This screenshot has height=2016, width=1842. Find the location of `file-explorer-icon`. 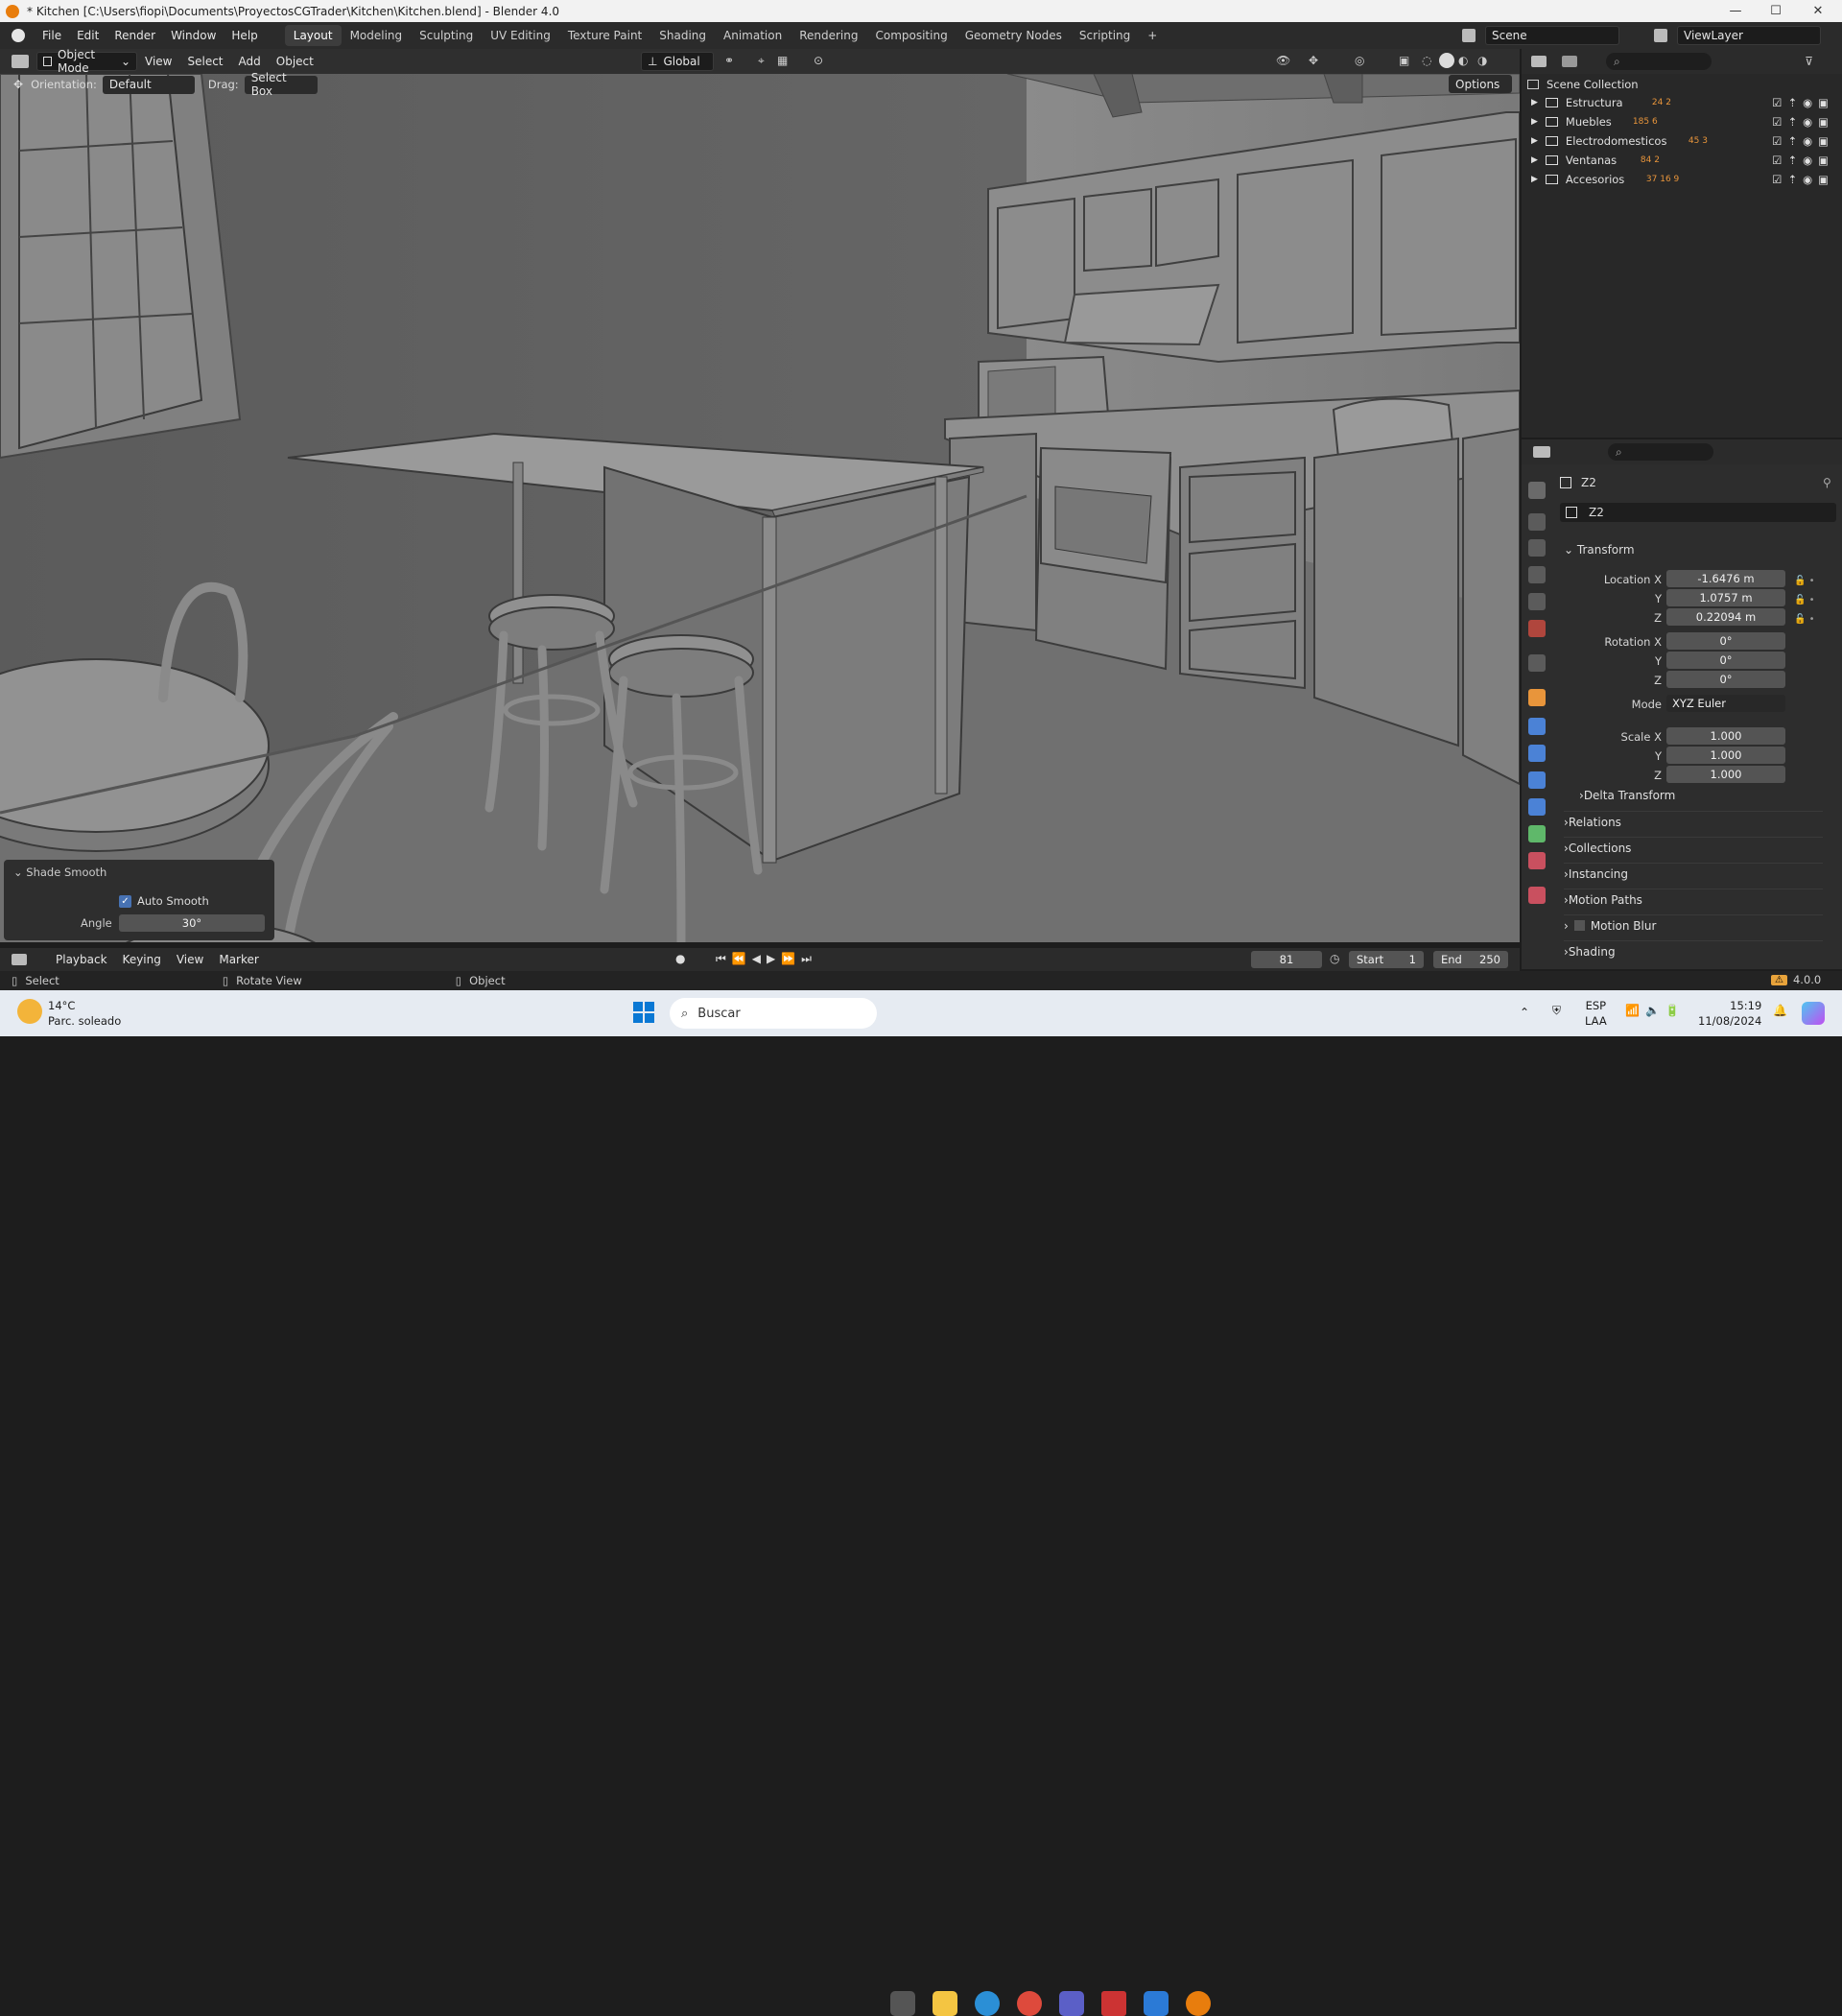

file-explorer-icon is located at coordinates (945, 2003).